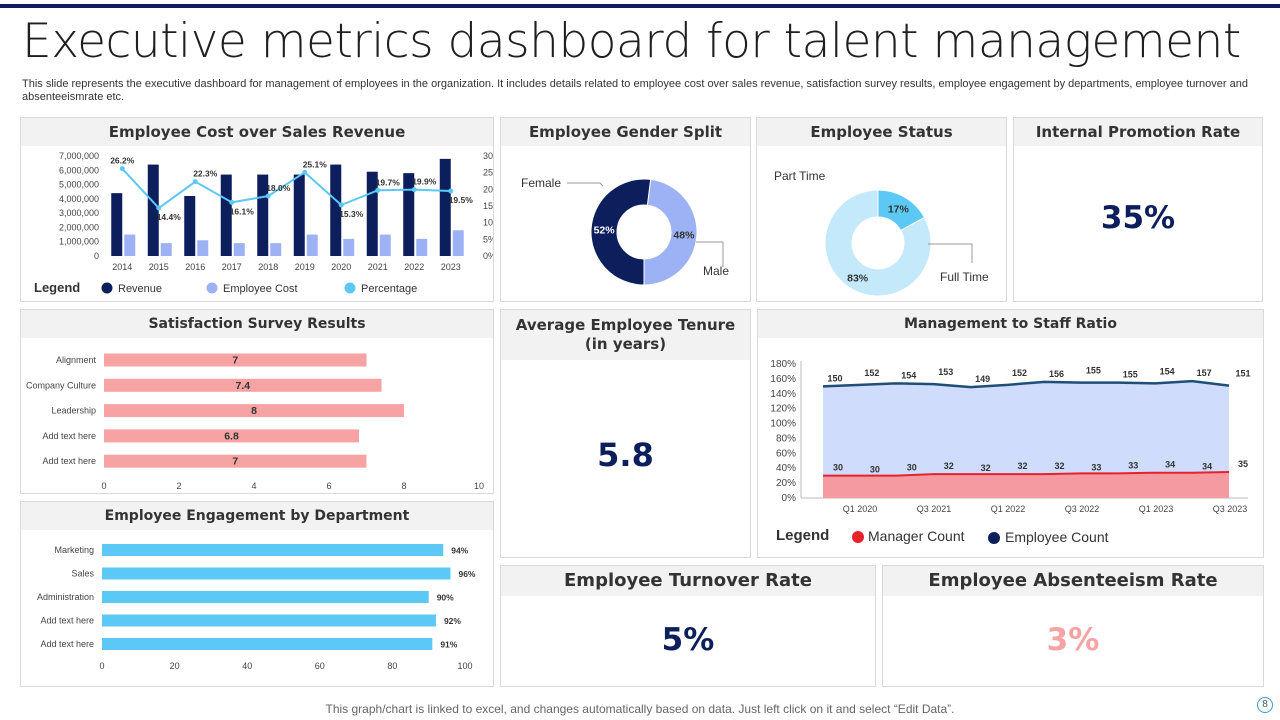 The width and height of the screenshot is (1280, 720). I want to click on tenure-panel-title: Average Employee Tenure (in years), so click(625, 335).